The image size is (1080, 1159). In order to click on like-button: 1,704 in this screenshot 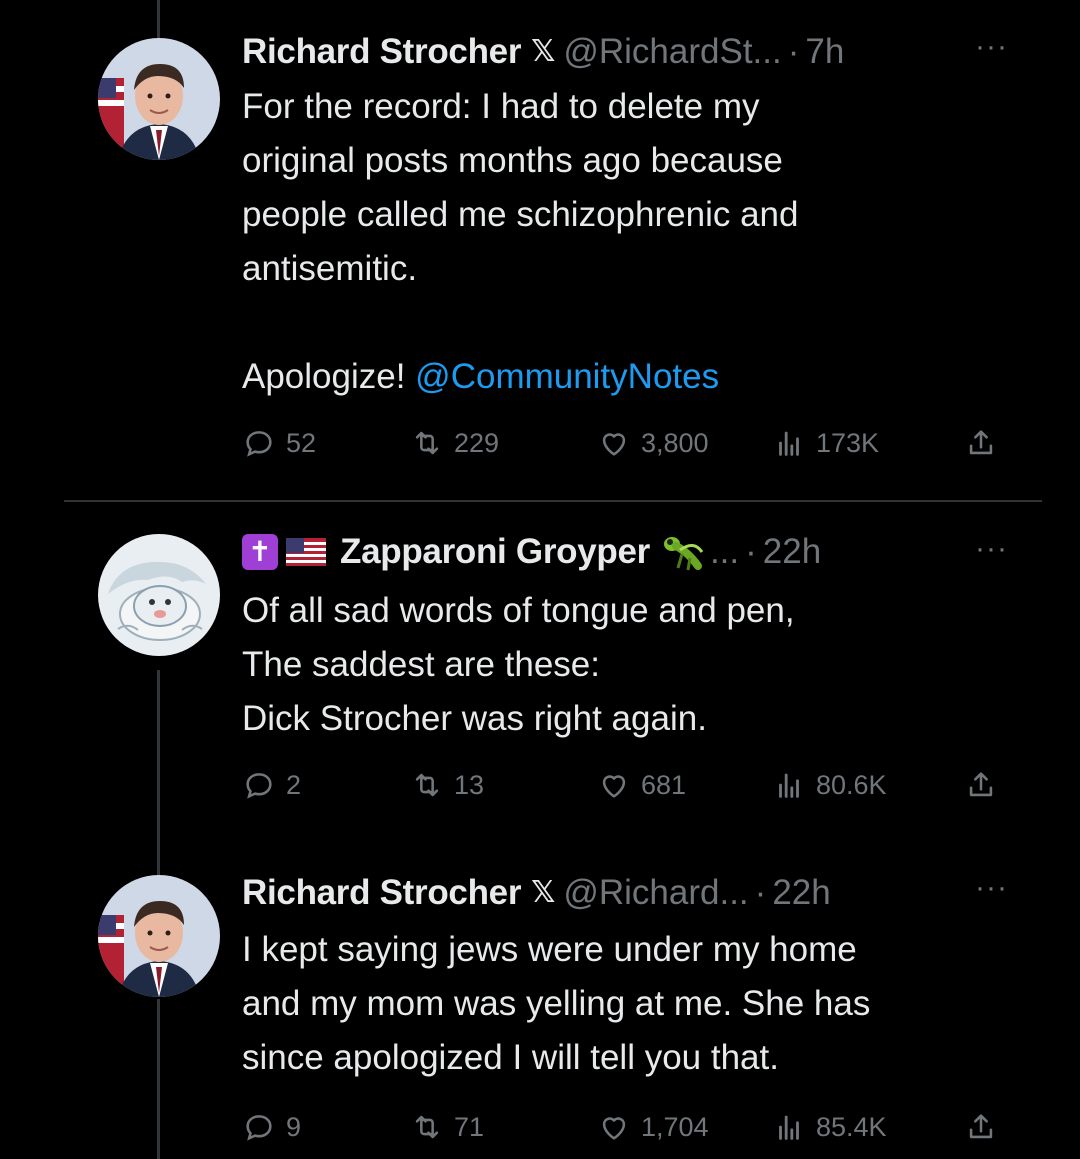, I will do `click(653, 1127)`.